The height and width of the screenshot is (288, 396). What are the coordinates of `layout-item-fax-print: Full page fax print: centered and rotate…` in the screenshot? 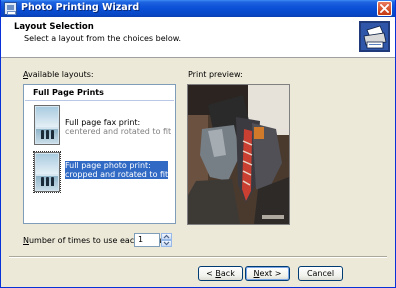 It's located at (118, 127).